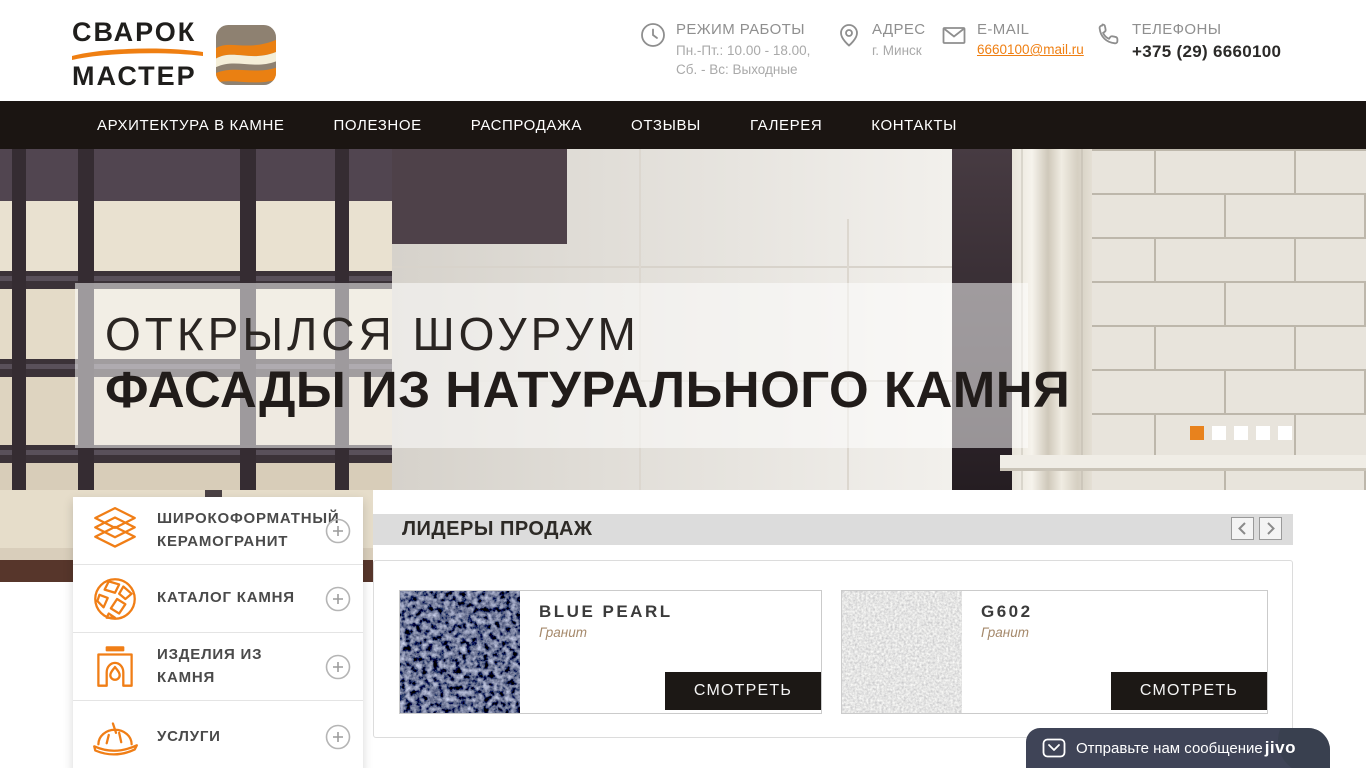  I want to click on chat-widget: Отправьте нам сообщение jivo, so click(1178, 748).